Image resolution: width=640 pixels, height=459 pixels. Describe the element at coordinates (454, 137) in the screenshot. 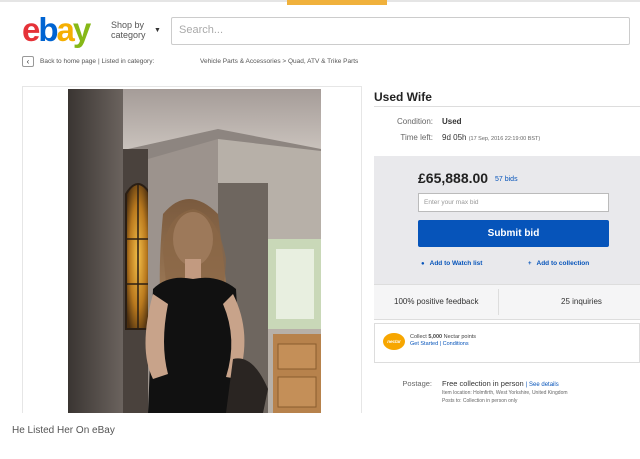

I see `time-left-remaining: 9d 05h` at that location.